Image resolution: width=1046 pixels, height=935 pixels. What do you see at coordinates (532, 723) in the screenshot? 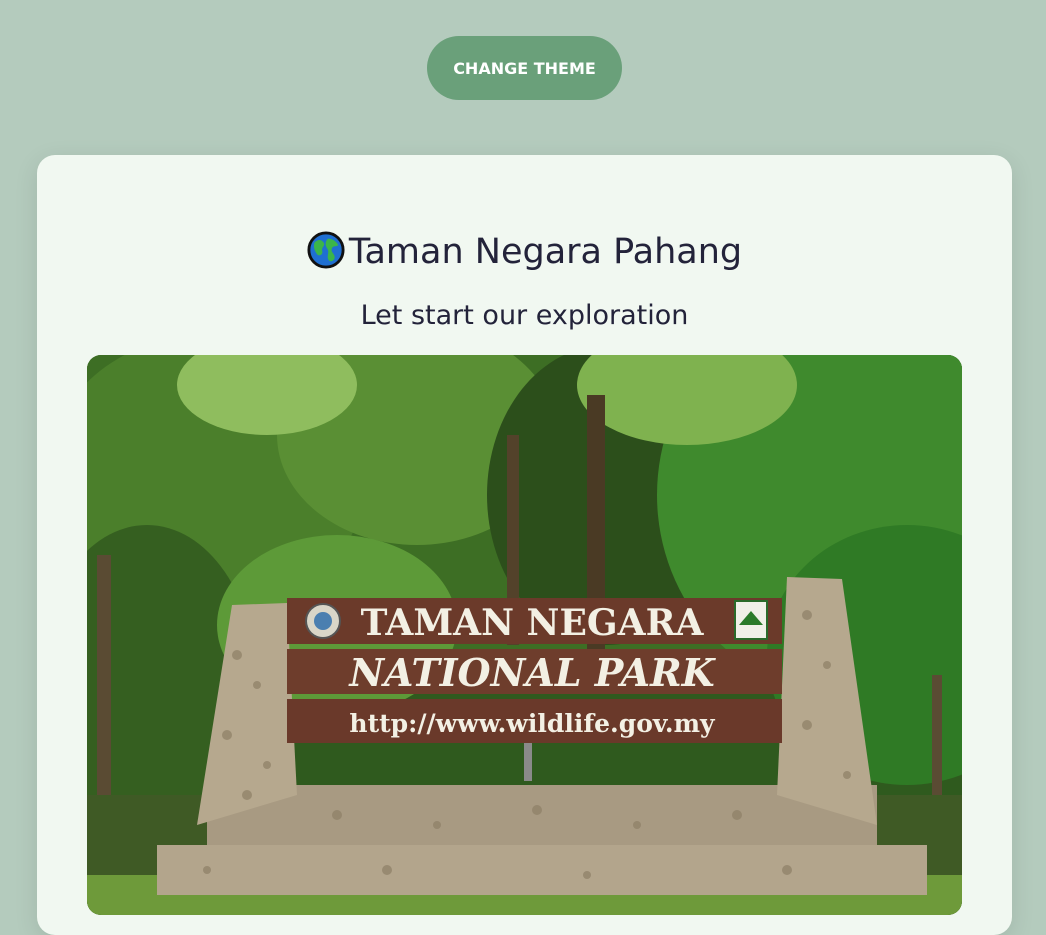
I see `sign-line-3: http://www.wildlife.gov.my` at bounding box center [532, 723].